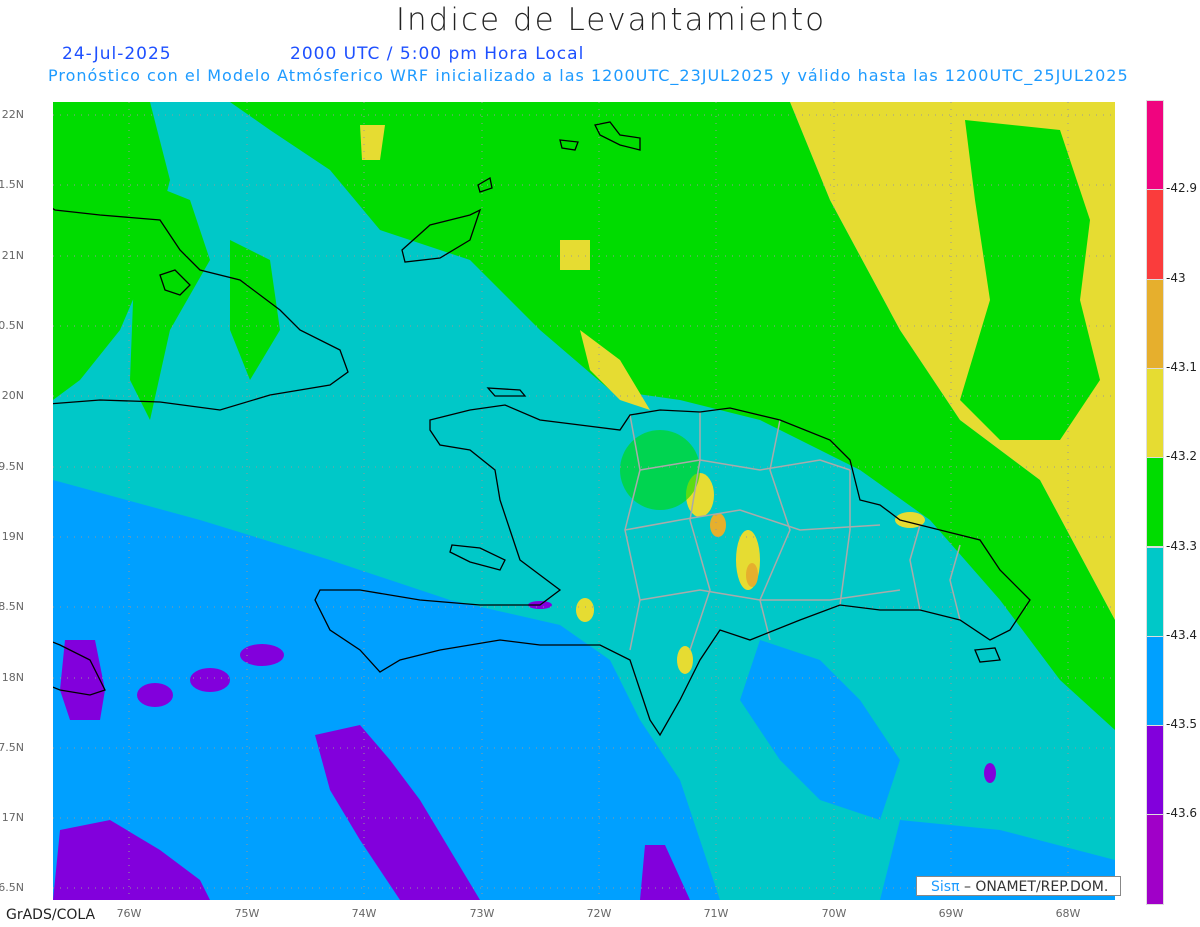  What do you see at coordinates (12, 677) in the screenshot?
I see `lat-label: 18N` at bounding box center [12, 677].